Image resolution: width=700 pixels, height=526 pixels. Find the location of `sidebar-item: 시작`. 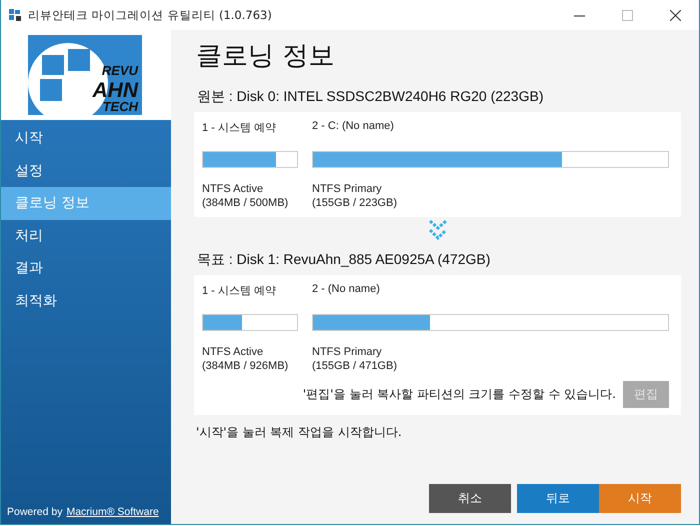

sidebar-item: 시작 is located at coordinates (86, 138).